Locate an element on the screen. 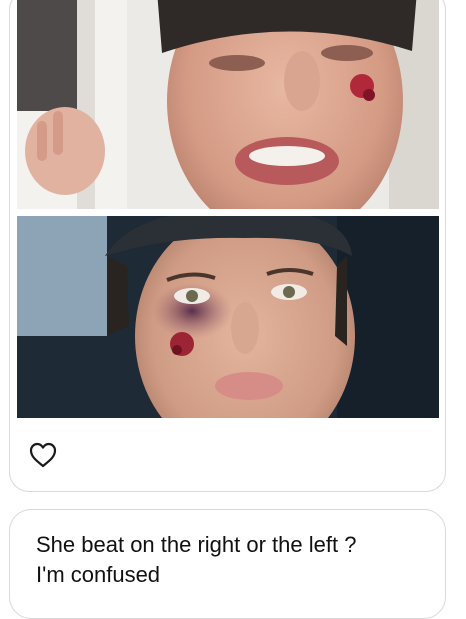 The height and width of the screenshot is (619, 466). like-button is located at coordinates (43, 455).